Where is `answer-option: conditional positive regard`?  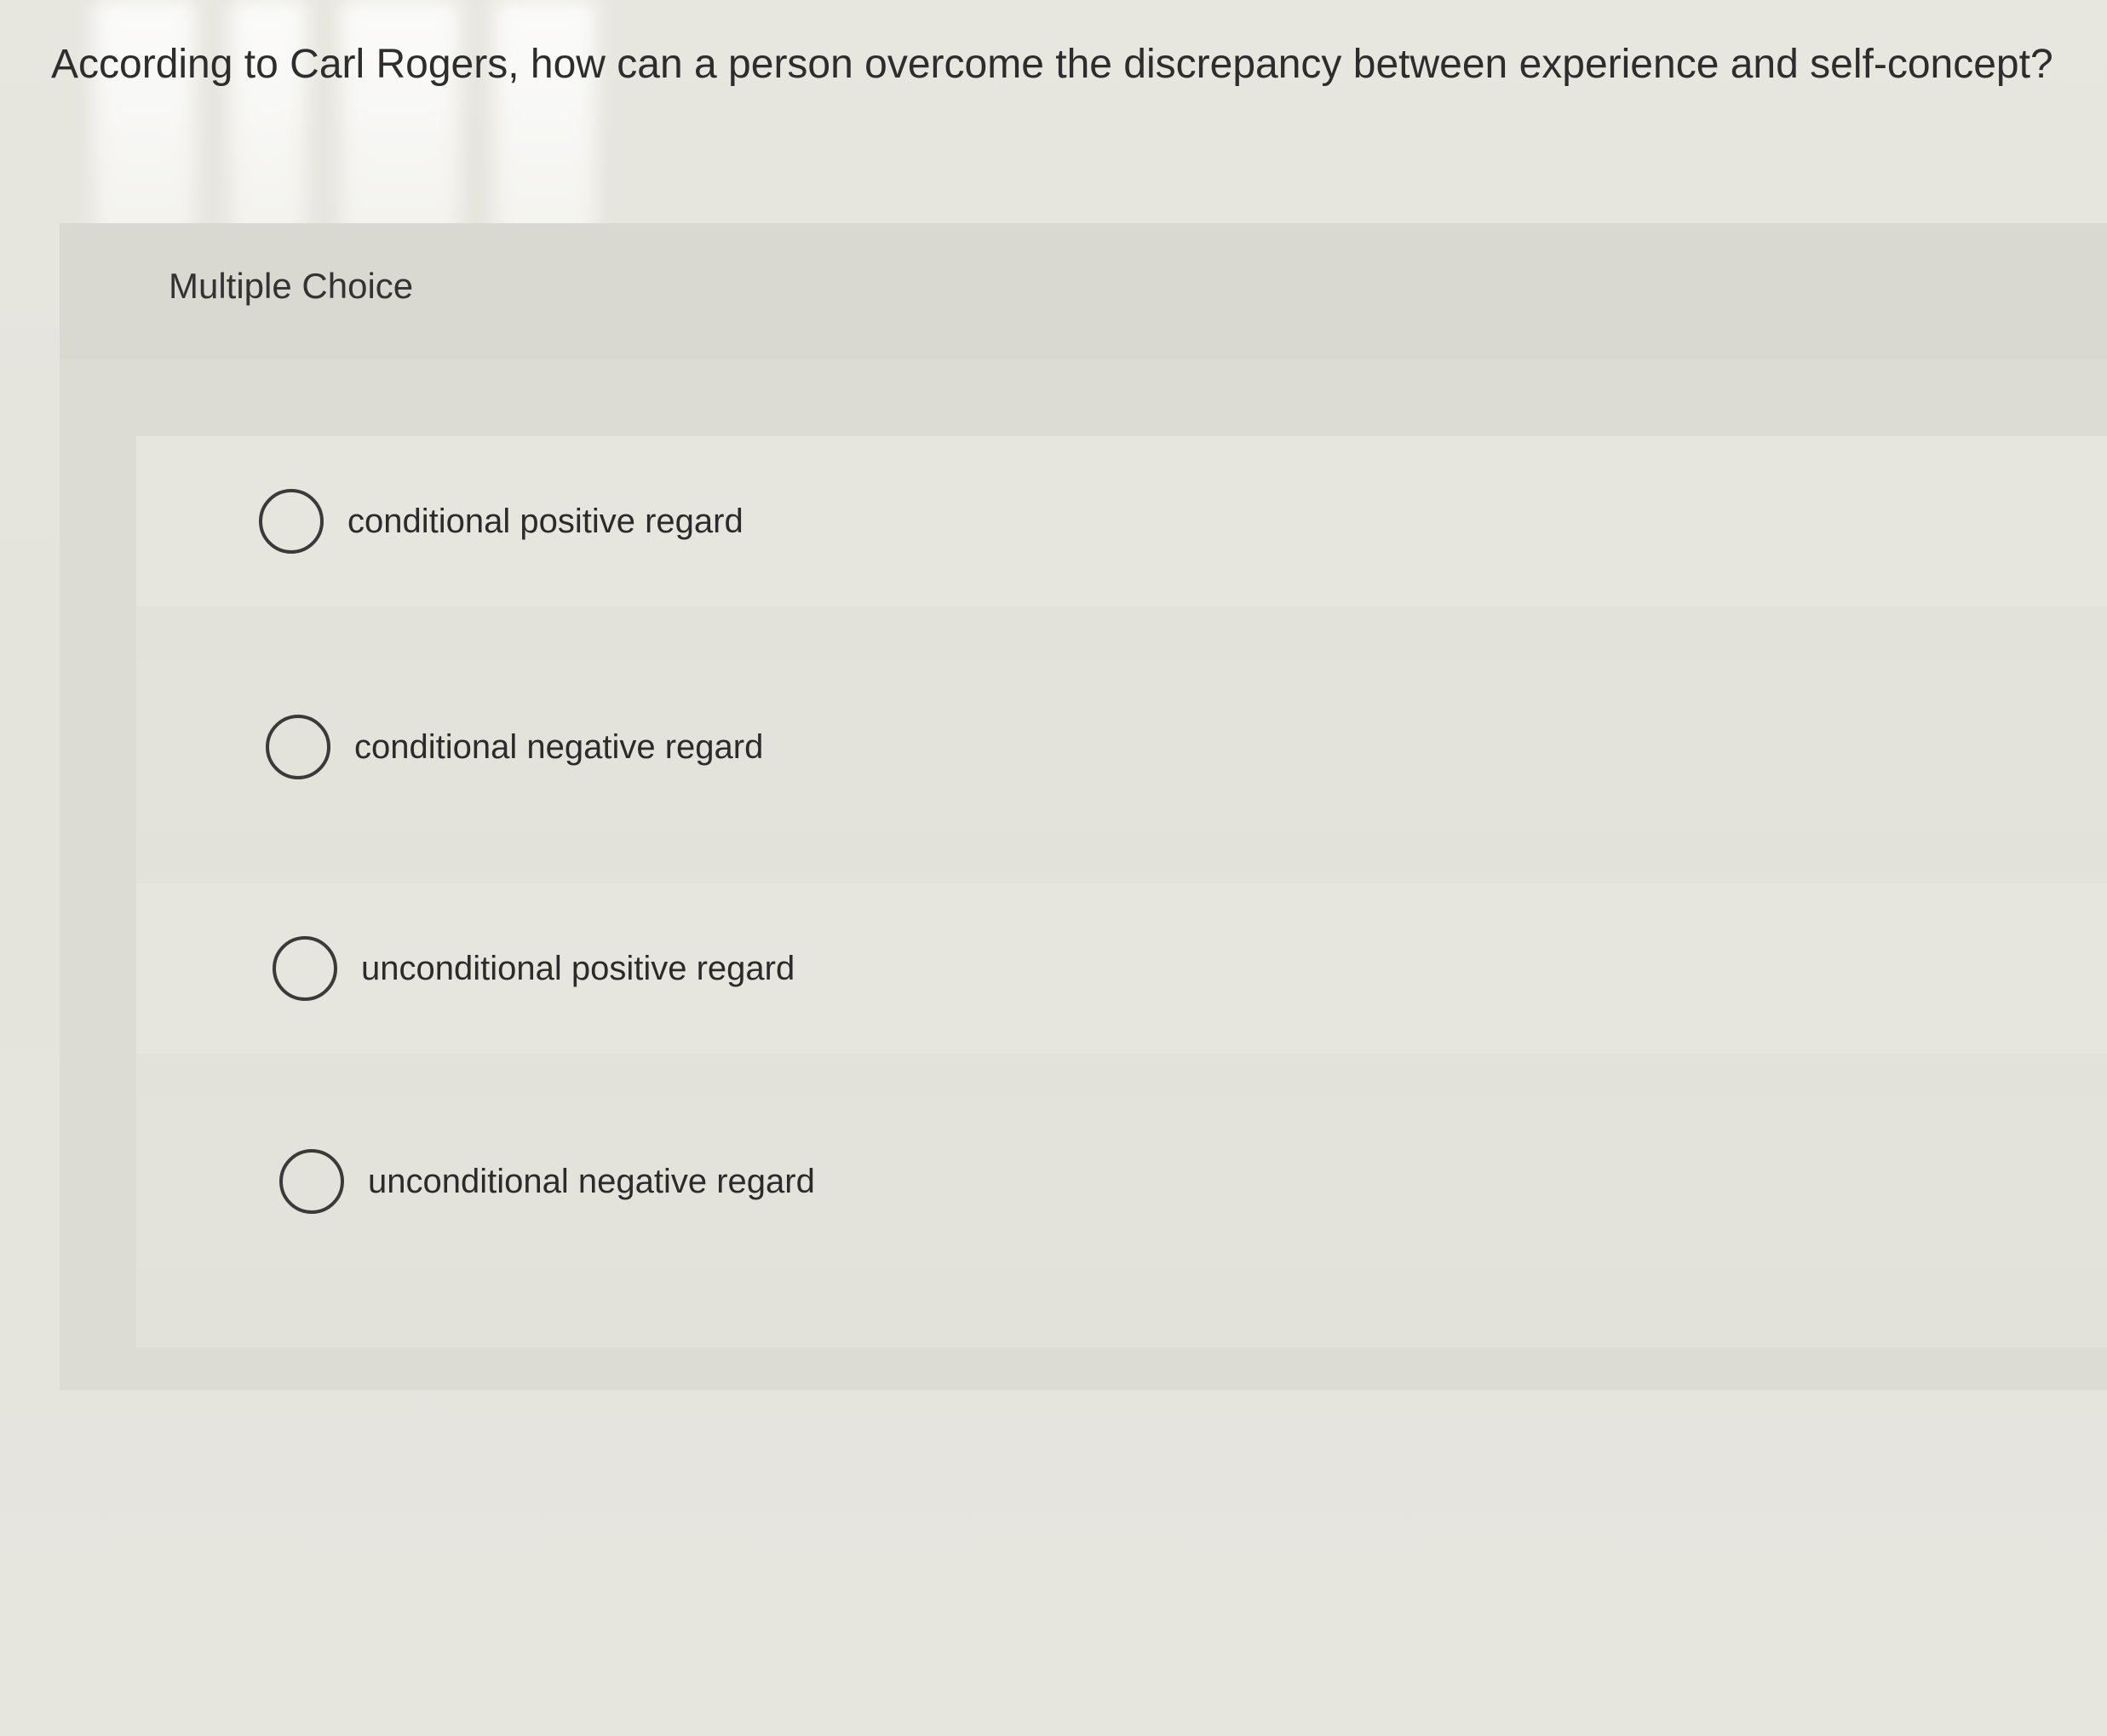 answer-option: conditional positive regard is located at coordinates (1121, 521).